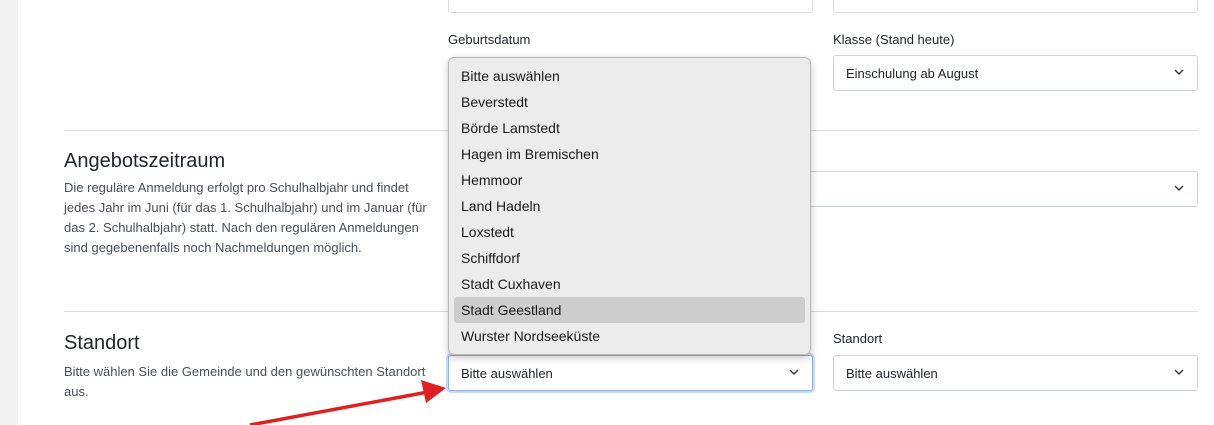 Image resolution: width=1214 pixels, height=425 pixels. I want to click on klasse-select-value: Einschulung ab August, so click(912, 73).